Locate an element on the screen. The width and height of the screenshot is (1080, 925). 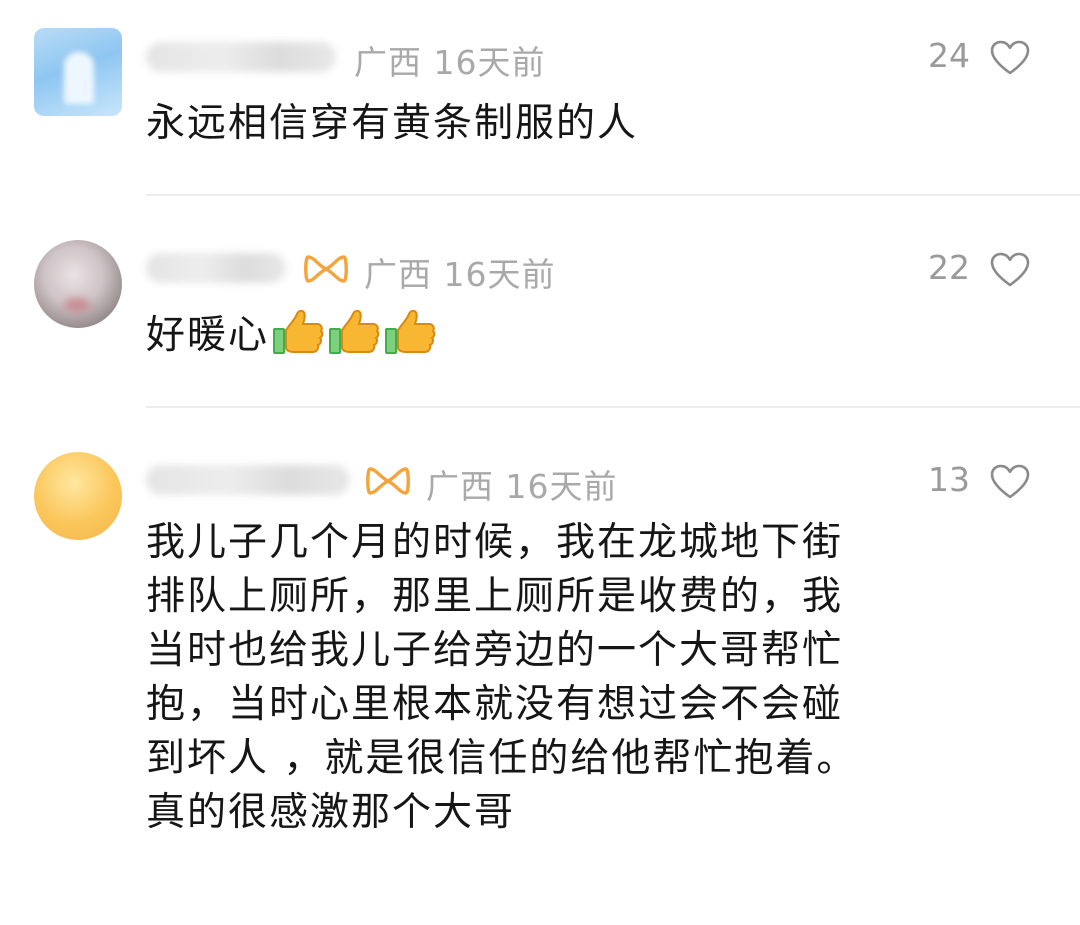
comment-text-line: 抱，当时心里根本就没有想过会不会碰 is located at coordinates (495, 704).